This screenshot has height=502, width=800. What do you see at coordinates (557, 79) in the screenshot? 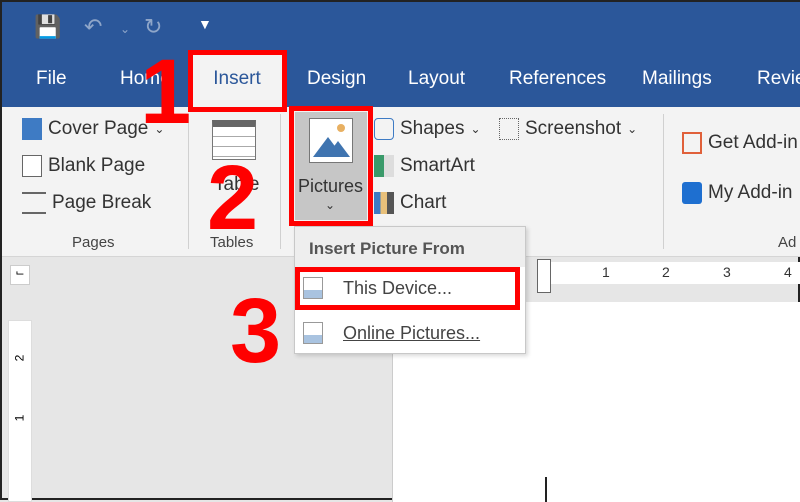
I see `tab-references: References` at bounding box center [557, 79].